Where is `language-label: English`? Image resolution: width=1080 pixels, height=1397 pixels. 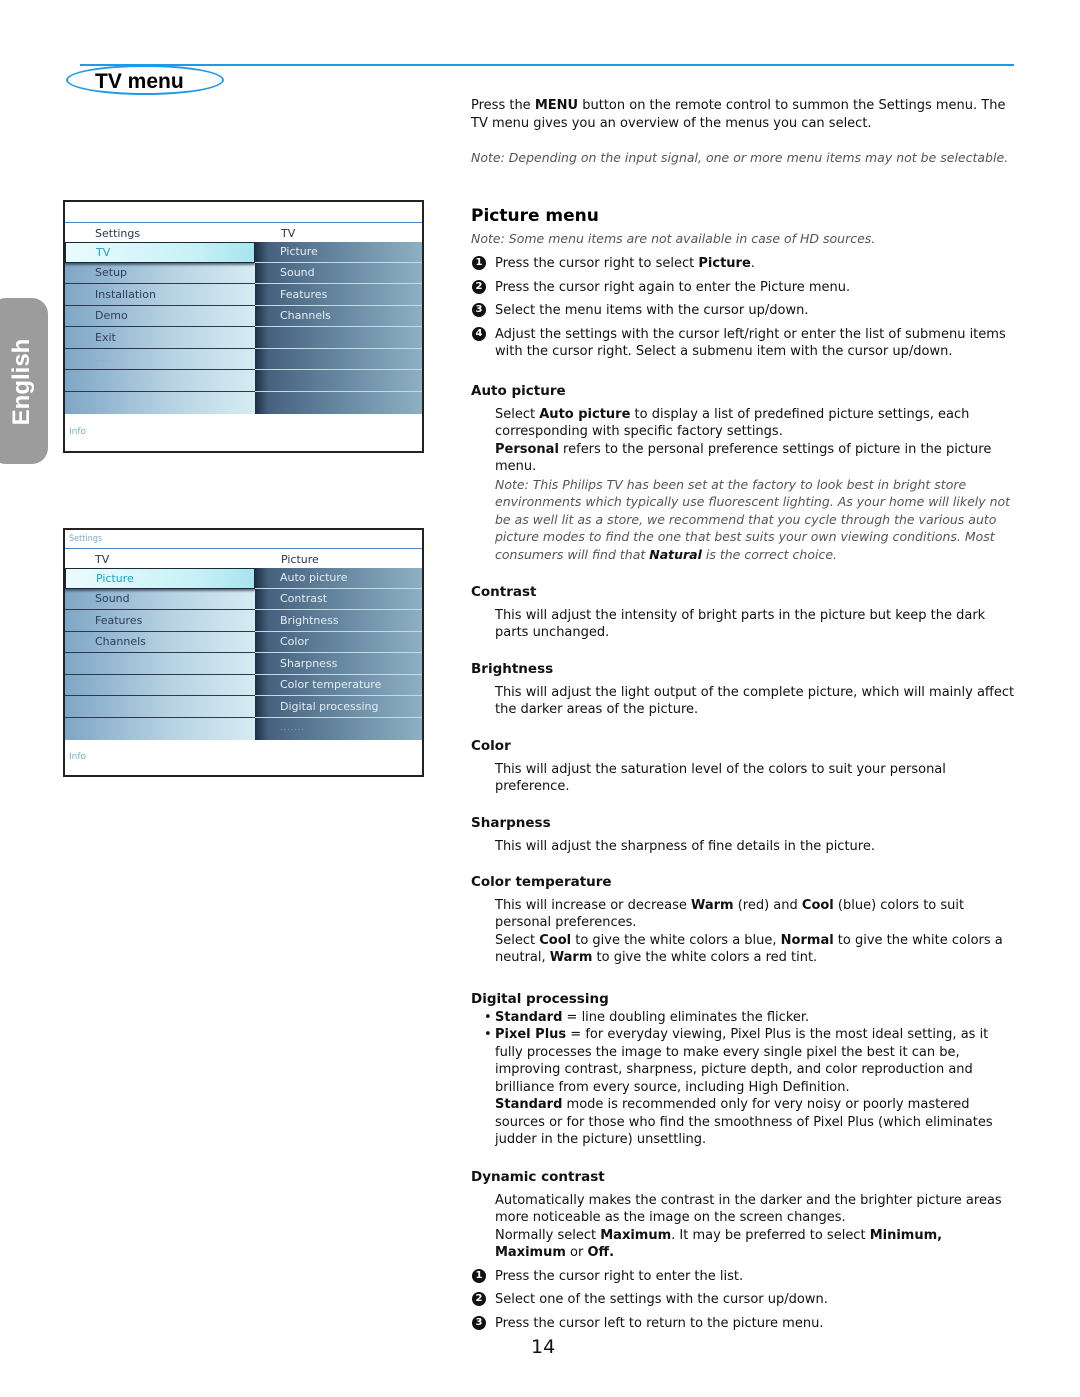 language-label: English is located at coordinates (21, 382).